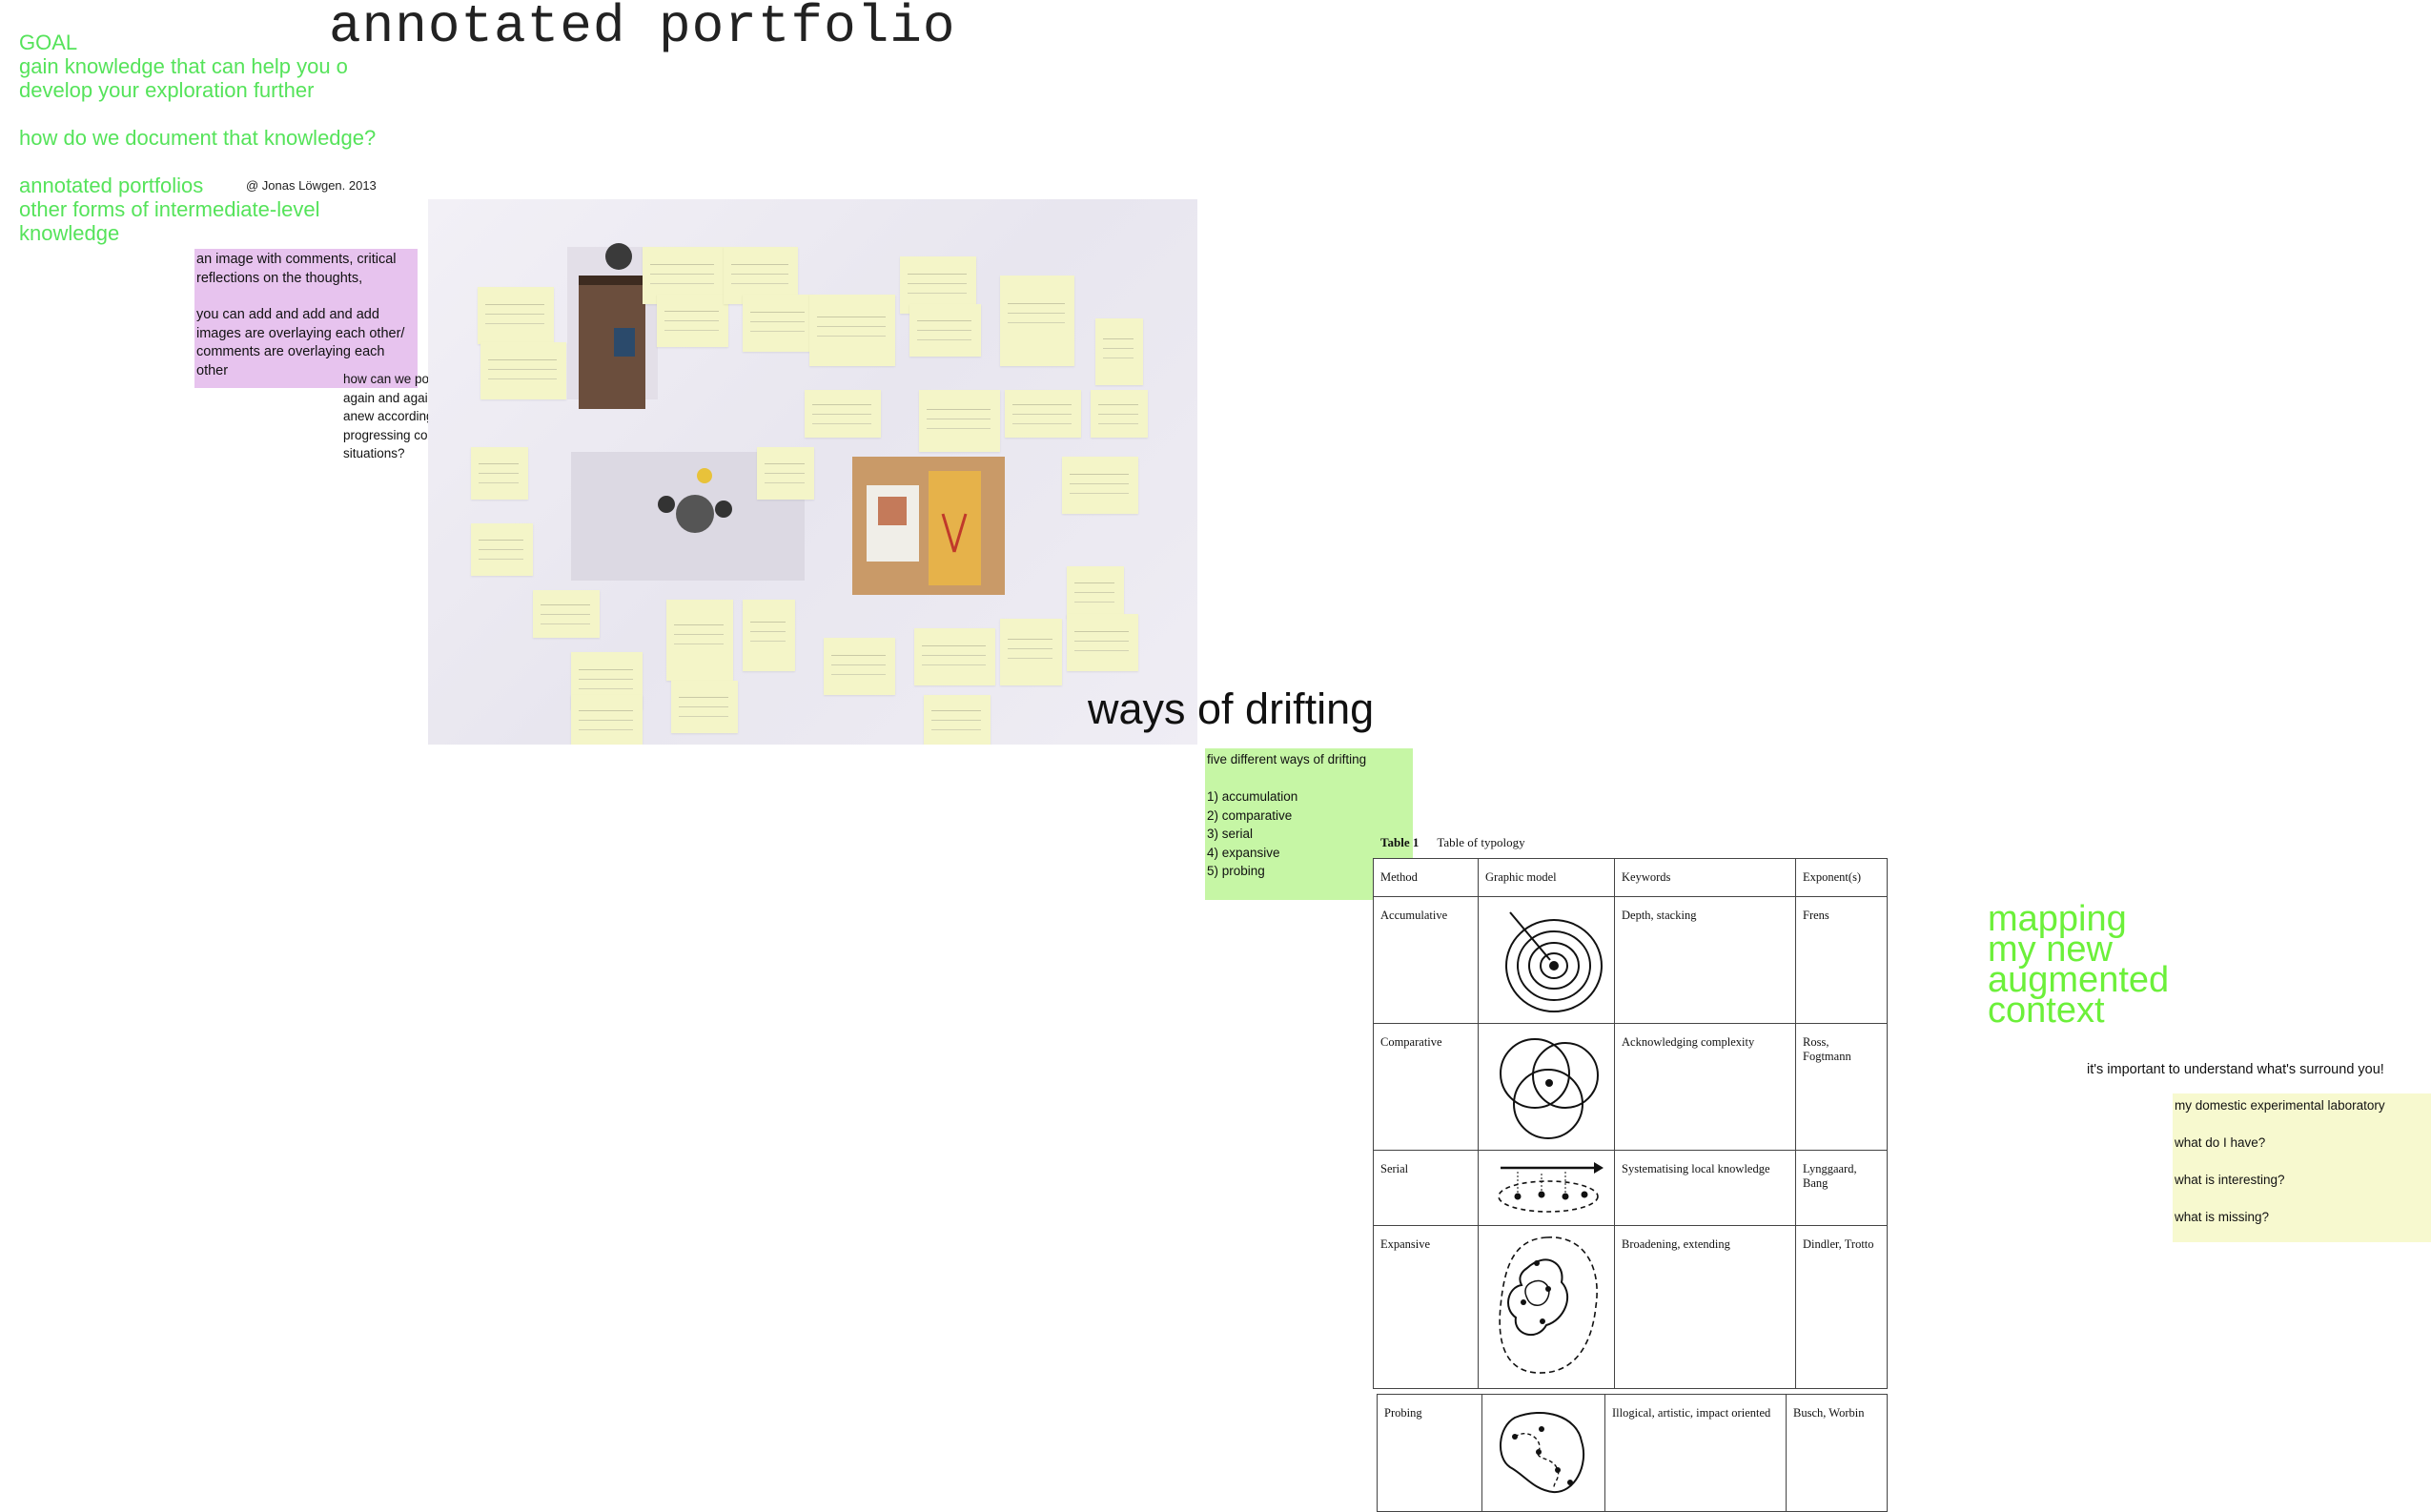 This screenshot has width=2431, height=1512. What do you see at coordinates (1705, 1087) in the screenshot?
I see `keywords-cell: Acknowledging complexity` at bounding box center [1705, 1087].